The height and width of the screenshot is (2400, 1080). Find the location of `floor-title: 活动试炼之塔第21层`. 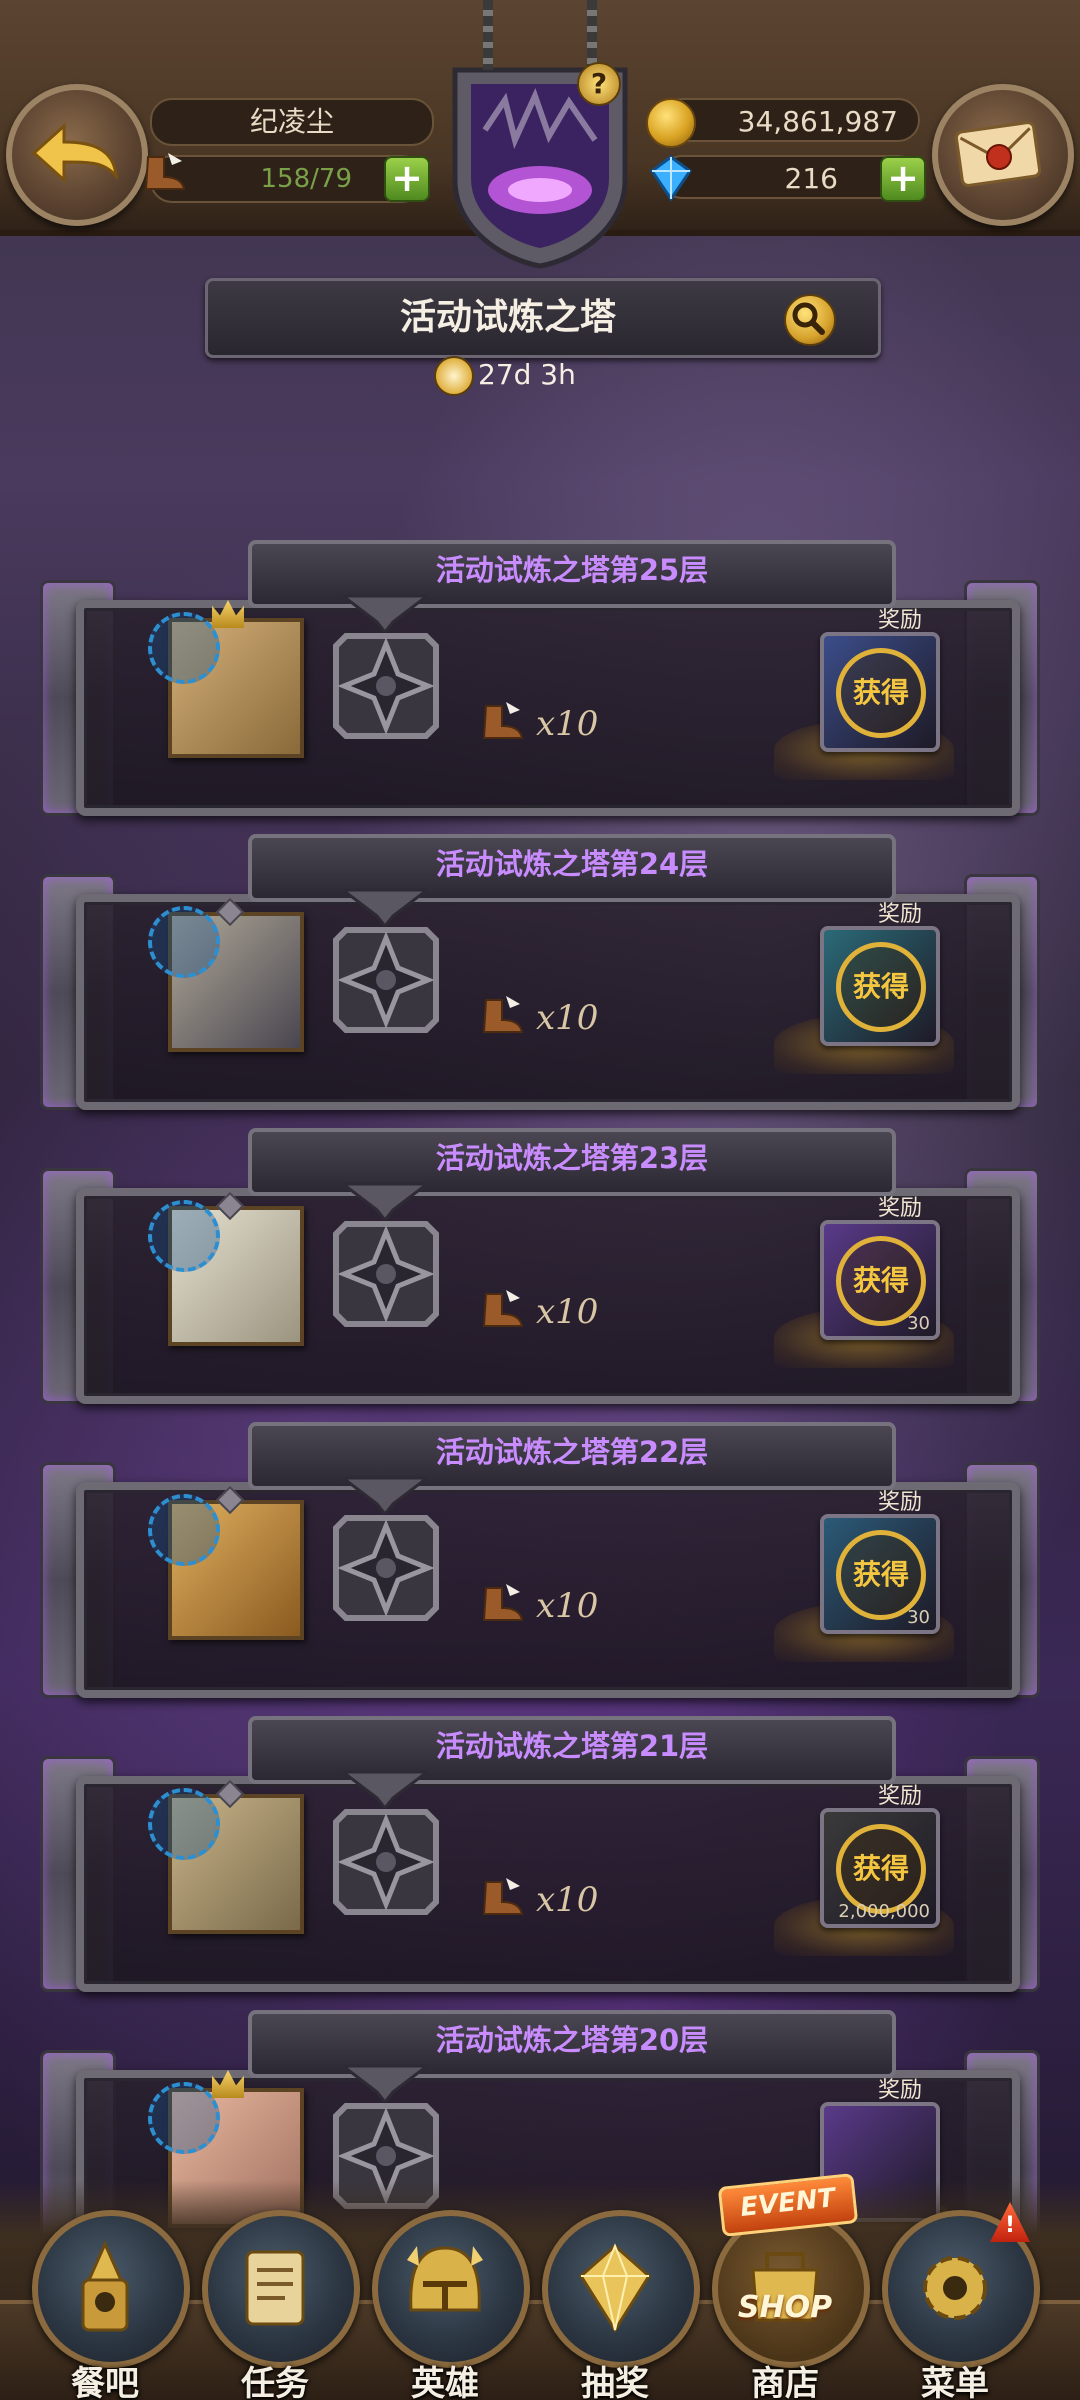

floor-title: 活动试炼之塔第21层 is located at coordinates (572, 1746).